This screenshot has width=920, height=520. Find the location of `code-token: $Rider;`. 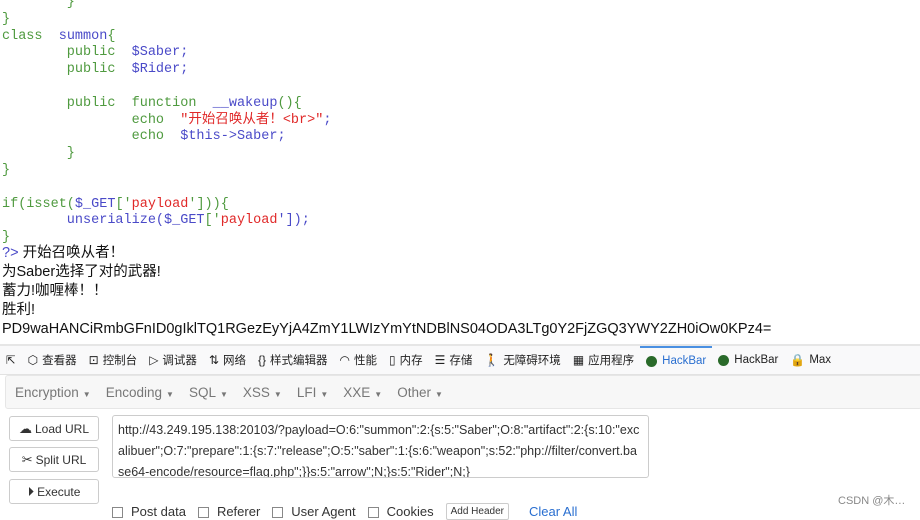

code-token: $Rider; is located at coordinates (160, 70).